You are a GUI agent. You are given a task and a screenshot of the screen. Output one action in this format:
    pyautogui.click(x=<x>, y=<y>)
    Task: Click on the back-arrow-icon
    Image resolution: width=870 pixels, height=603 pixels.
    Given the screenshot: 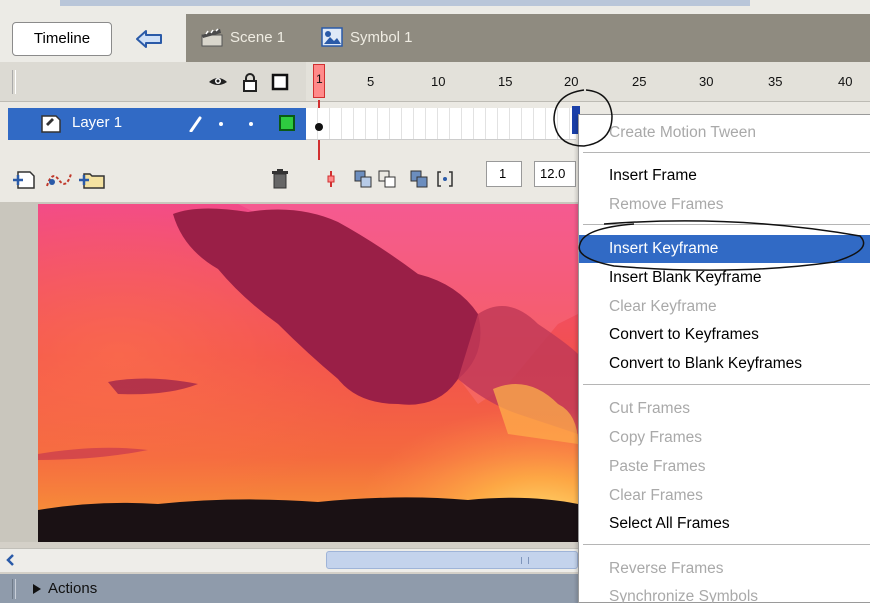 What is the action you would take?
    pyautogui.click(x=149, y=39)
    